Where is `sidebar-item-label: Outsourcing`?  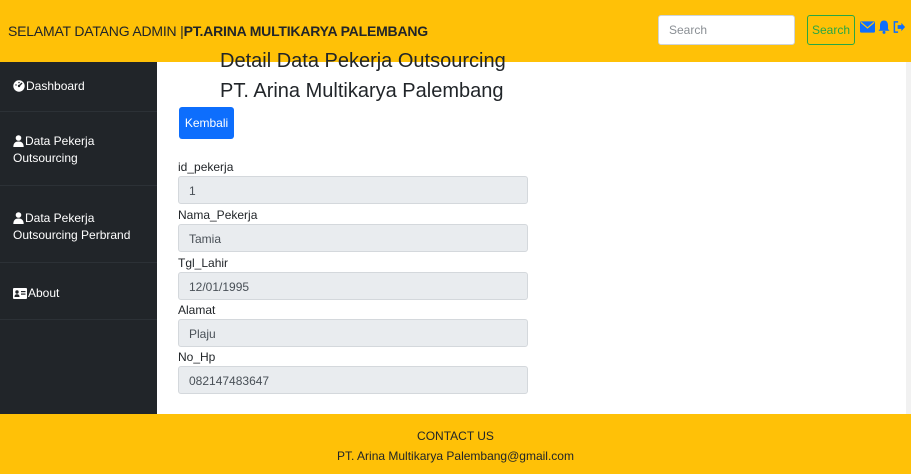
sidebar-item-label: Outsourcing is located at coordinates (45, 158).